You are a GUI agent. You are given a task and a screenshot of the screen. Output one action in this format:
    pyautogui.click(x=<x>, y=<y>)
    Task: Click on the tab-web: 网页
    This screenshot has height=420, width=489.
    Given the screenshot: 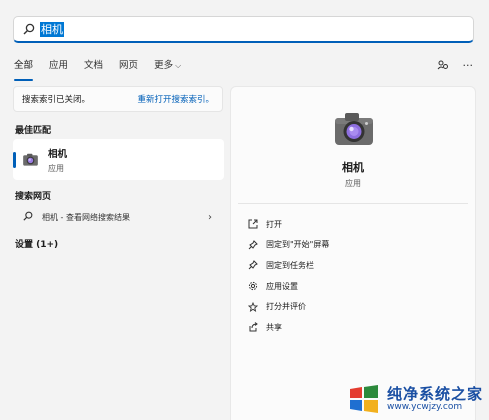 What is the action you would take?
    pyautogui.click(x=128, y=66)
    